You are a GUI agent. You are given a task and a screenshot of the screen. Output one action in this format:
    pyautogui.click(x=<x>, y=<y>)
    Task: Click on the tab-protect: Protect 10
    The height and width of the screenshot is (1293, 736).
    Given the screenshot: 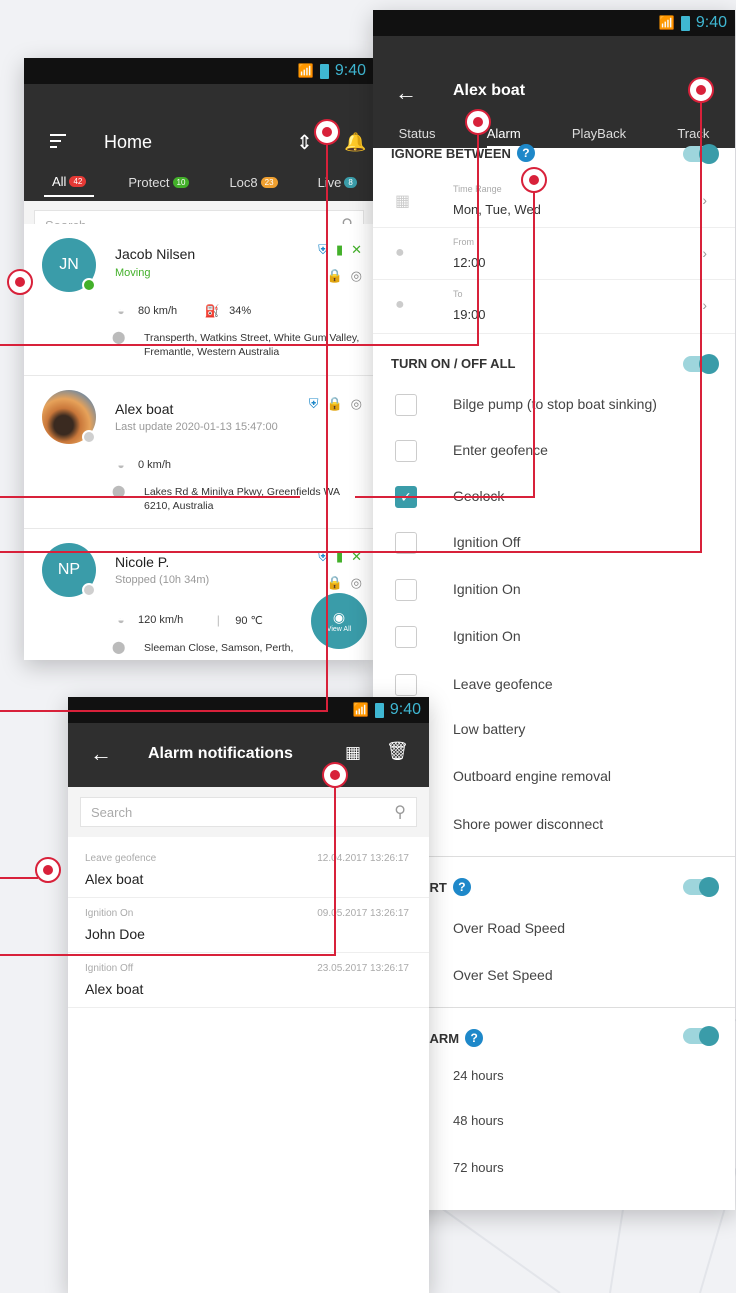 What is the action you would take?
    pyautogui.click(x=158, y=185)
    